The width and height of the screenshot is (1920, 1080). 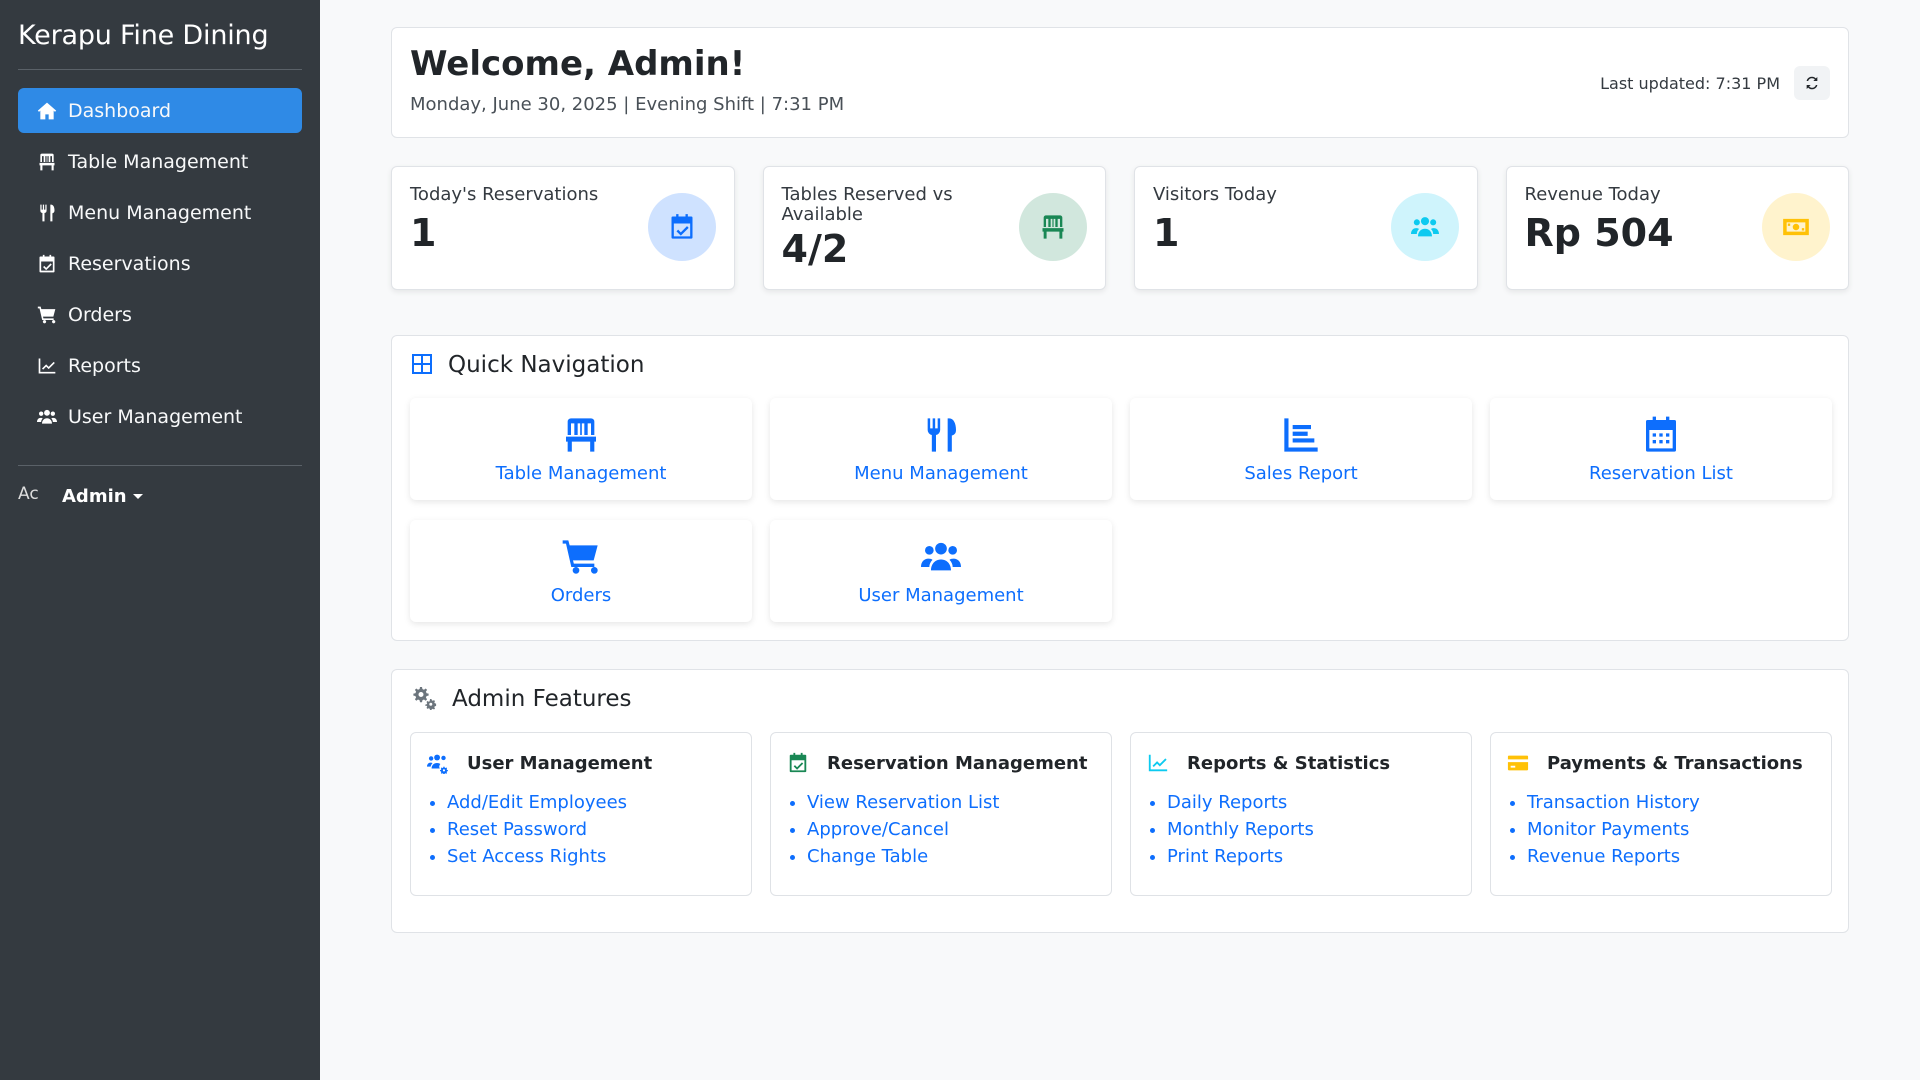 I want to click on sidebar-item-user-management: User Management, so click(x=160, y=416).